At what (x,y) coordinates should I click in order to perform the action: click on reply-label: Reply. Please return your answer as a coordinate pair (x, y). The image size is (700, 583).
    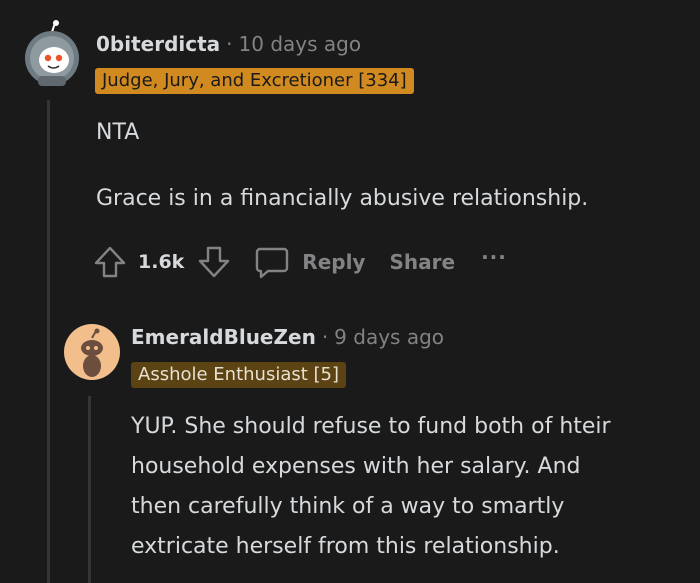
    Looking at the image, I should click on (334, 262).